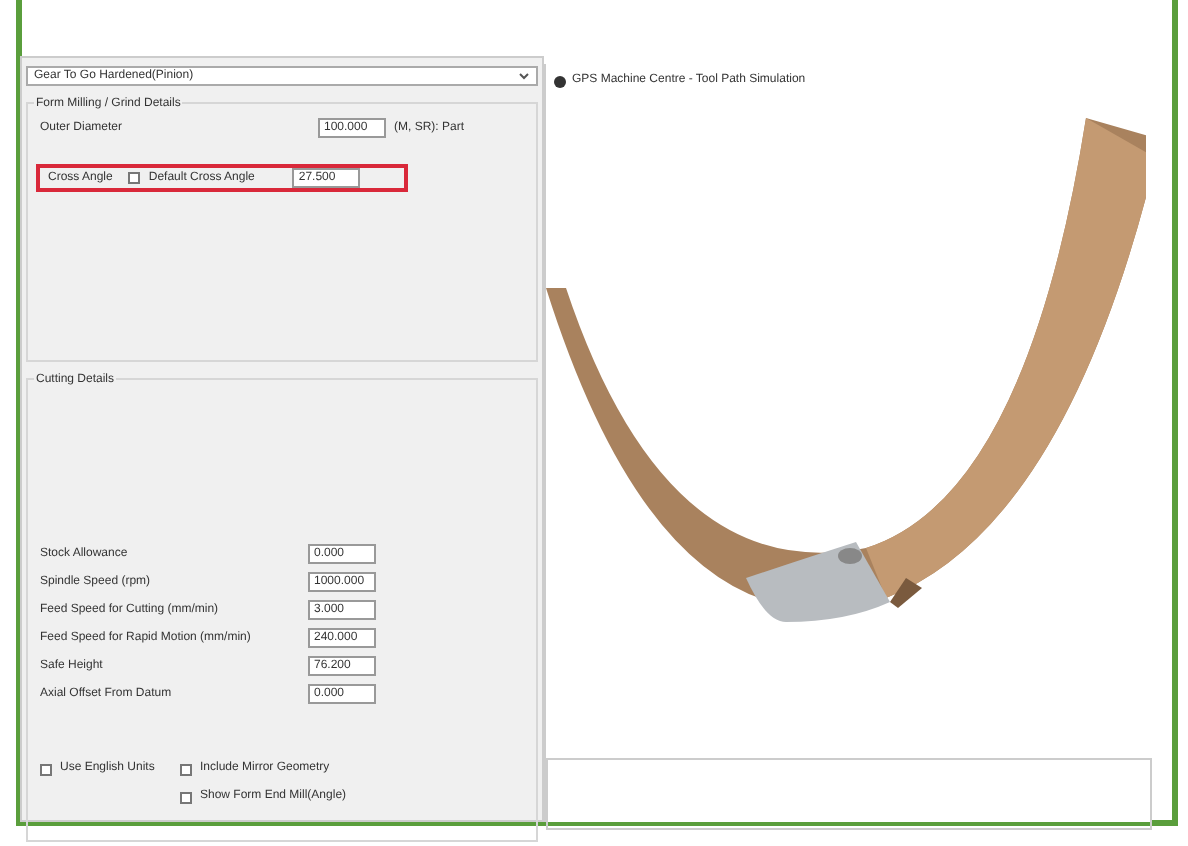  Describe the element at coordinates (524, 76) in the screenshot. I see `caret-icon` at that location.